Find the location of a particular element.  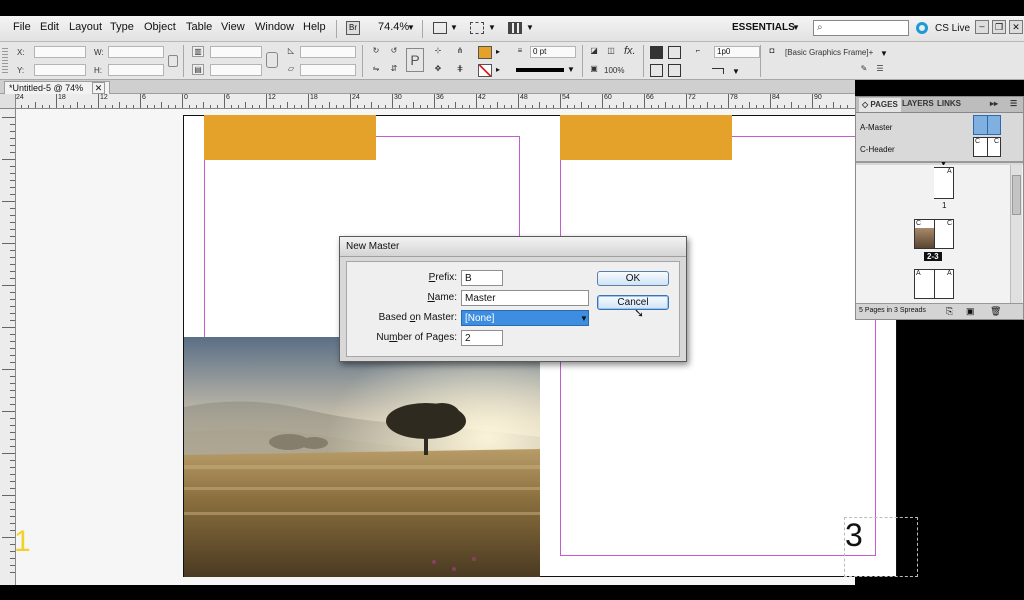

collapse-icon: ▸▸ is located at coordinates (994, 103).